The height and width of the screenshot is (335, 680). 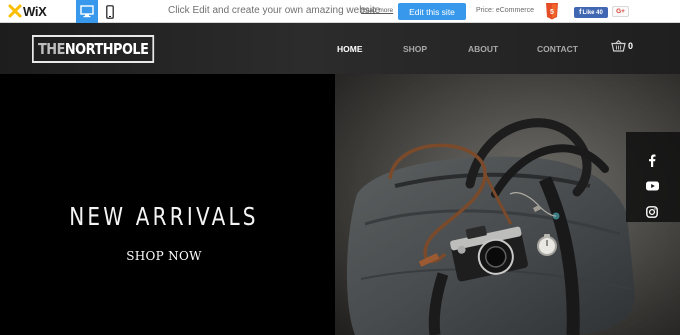 I want to click on facebook-icon, so click(x=652, y=160).